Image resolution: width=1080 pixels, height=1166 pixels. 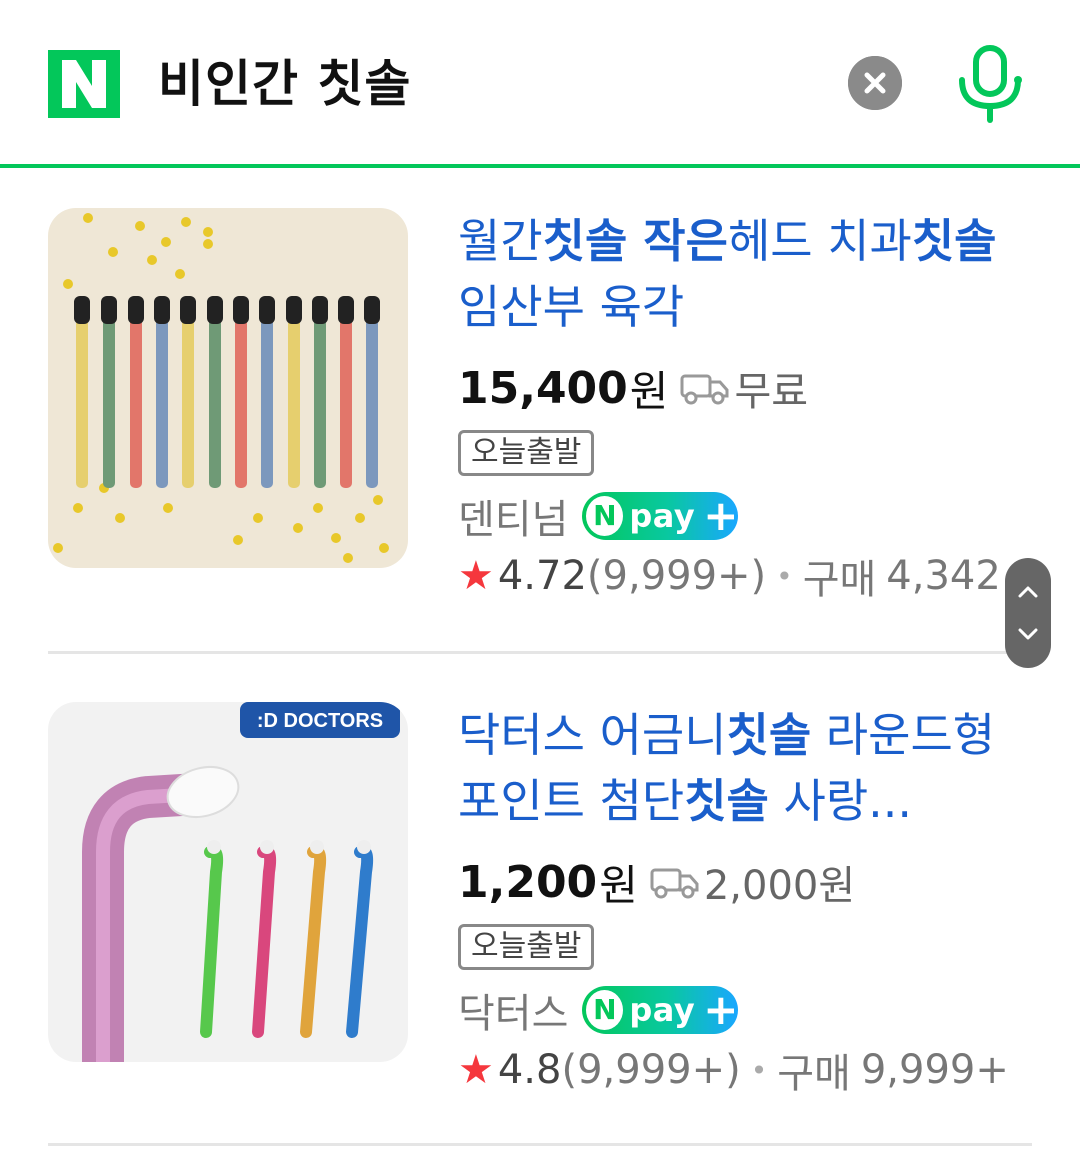 What do you see at coordinates (934, 1070) in the screenshot?
I see `purchase-count: 9,999+` at bounding box center [934, 1070].